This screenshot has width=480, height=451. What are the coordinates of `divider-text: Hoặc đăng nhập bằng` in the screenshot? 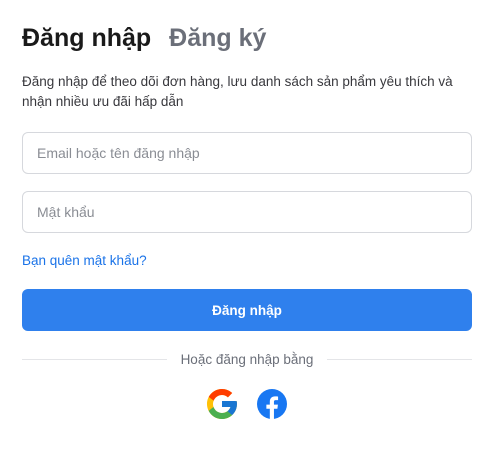 It's located at (247, 359).